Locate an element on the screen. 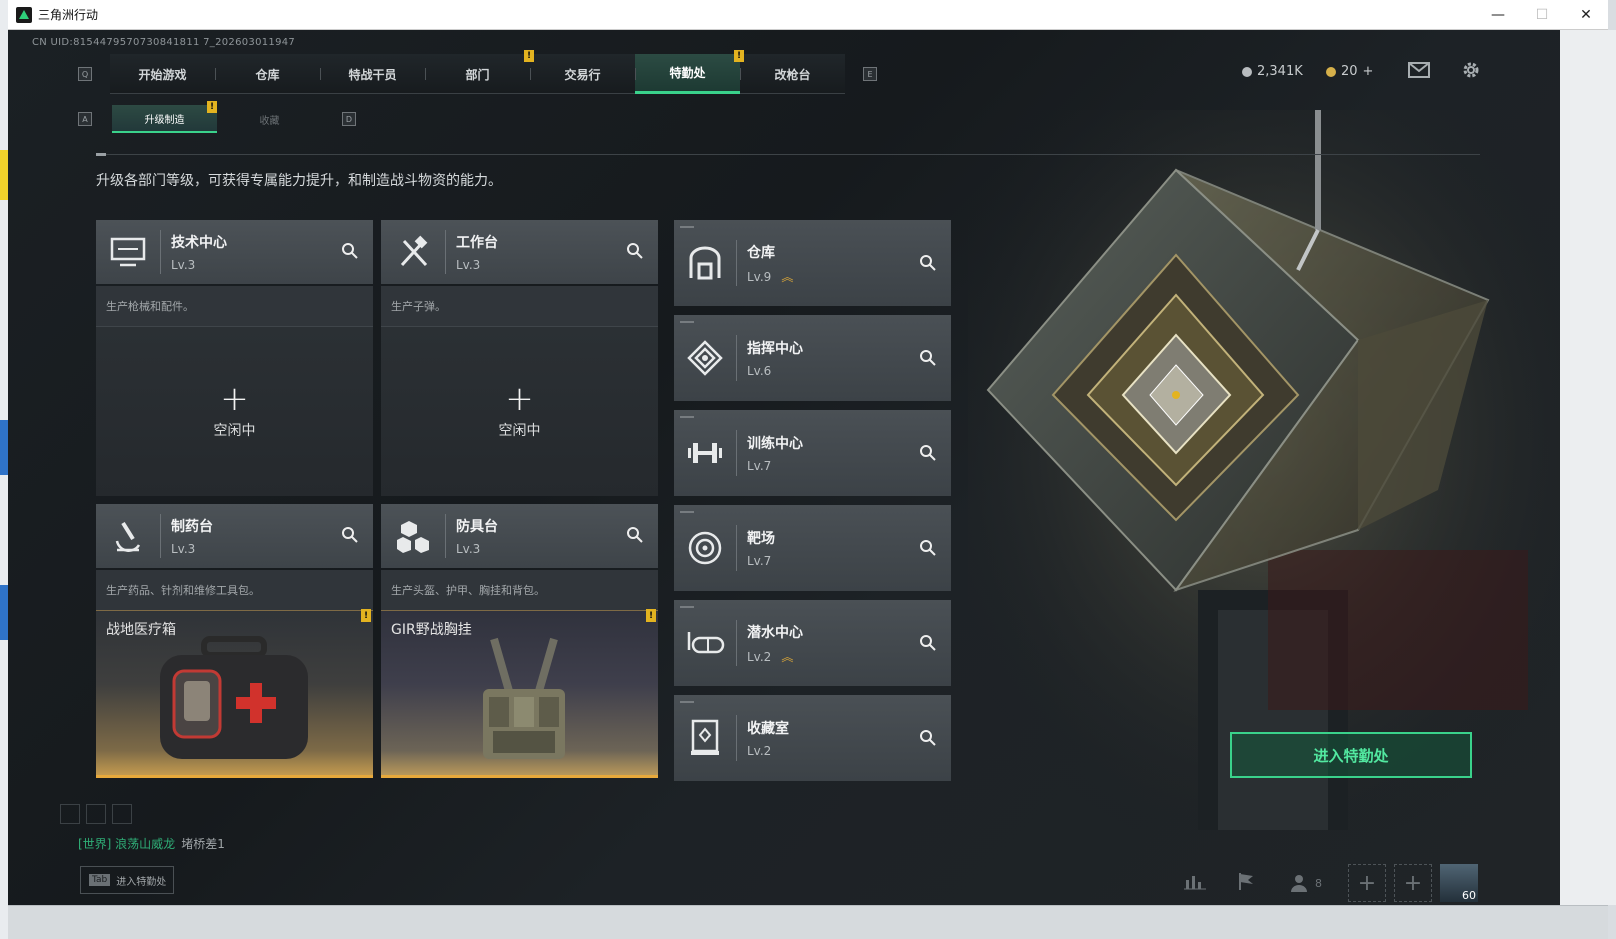 This screenshot has height=939, width=1616. tab-trading: 交易行 is located at coordinates (582, 74).